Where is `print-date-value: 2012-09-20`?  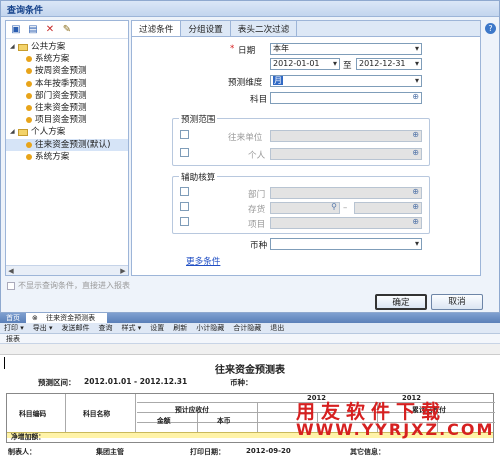 print-date-value: 2012-09-20 is located at coordinates (268, 451).